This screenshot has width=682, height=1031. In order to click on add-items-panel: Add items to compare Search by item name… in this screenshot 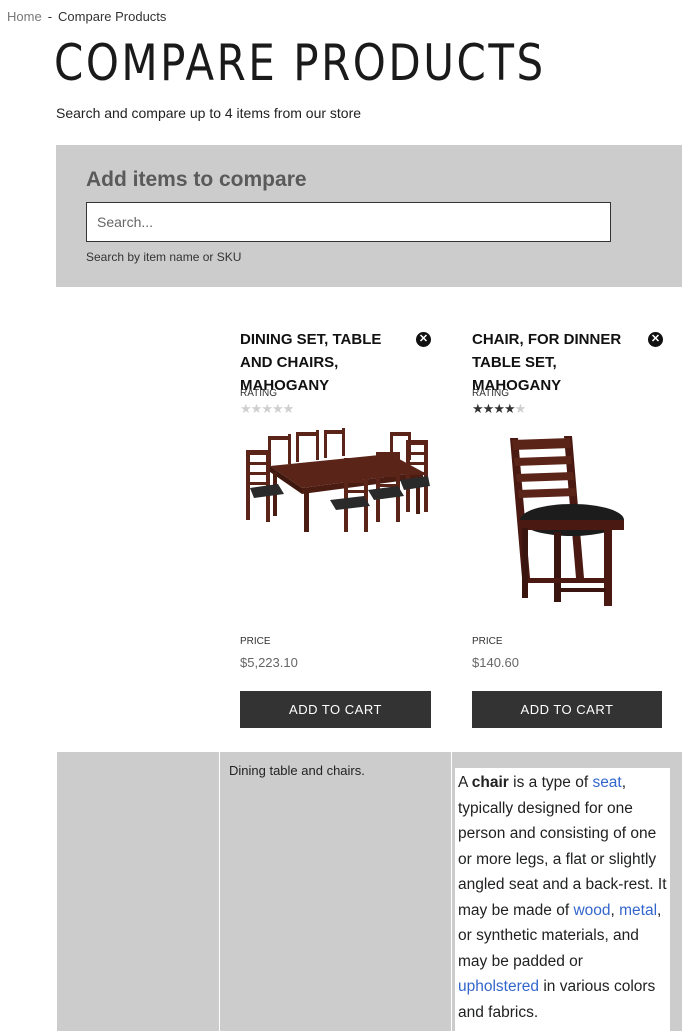, I will do `click(369, 216)`.